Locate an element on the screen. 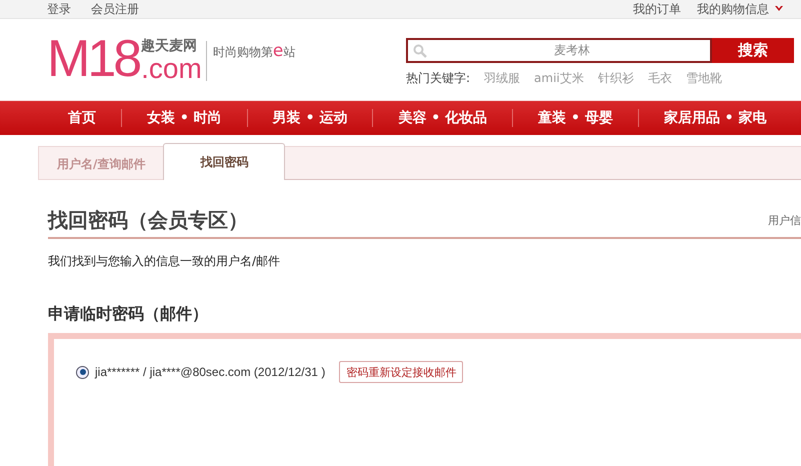 The image size is (801, 466). nav-item: 美容 • 化妆品 is located at coordinates (442, 118).